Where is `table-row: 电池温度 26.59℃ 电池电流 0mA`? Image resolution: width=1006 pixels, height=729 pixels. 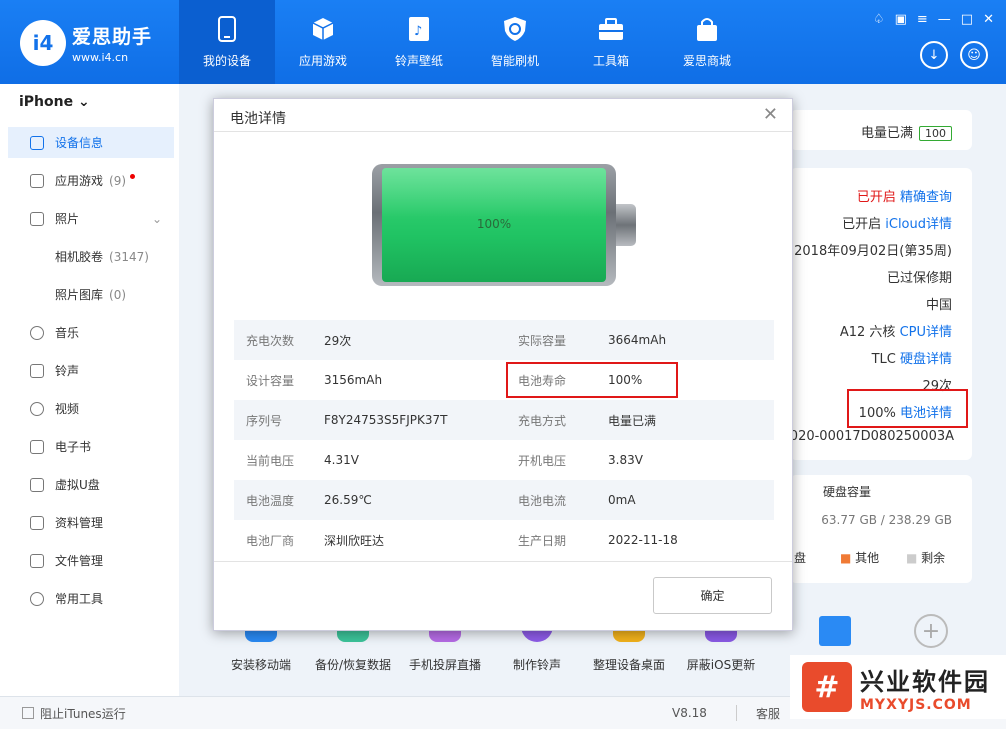 table-row: 电池温度 26.59℃ 电池电流 0mA is located at coordinates (504, 500).